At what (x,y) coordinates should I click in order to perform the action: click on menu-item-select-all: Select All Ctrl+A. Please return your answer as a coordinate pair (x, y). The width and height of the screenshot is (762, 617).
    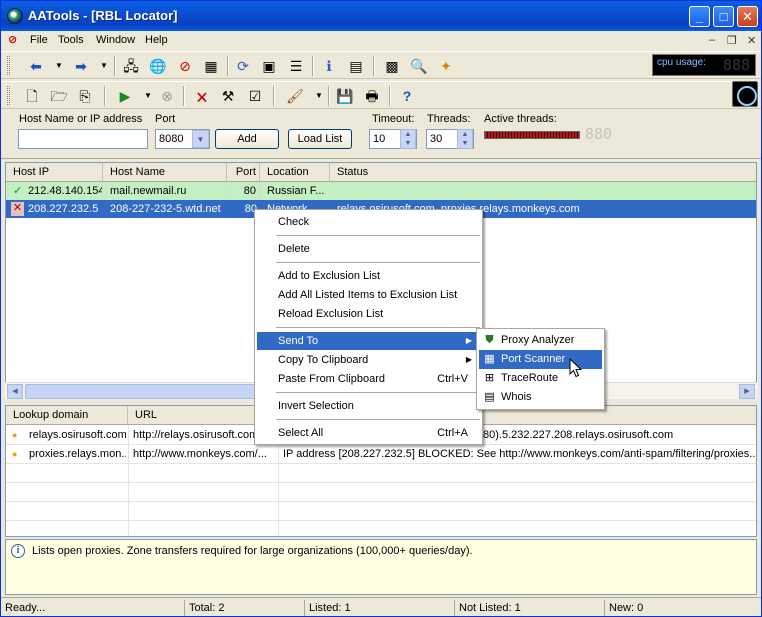
    Looking at the image, I should click on (368, 433).